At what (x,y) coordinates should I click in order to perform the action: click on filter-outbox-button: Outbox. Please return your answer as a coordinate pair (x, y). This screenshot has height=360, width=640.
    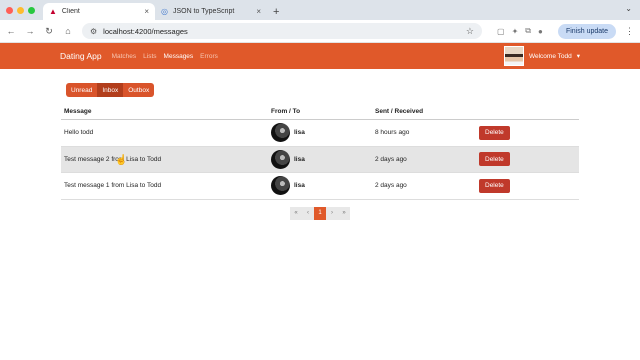
    Looking at the image, I should click on (139, 90).